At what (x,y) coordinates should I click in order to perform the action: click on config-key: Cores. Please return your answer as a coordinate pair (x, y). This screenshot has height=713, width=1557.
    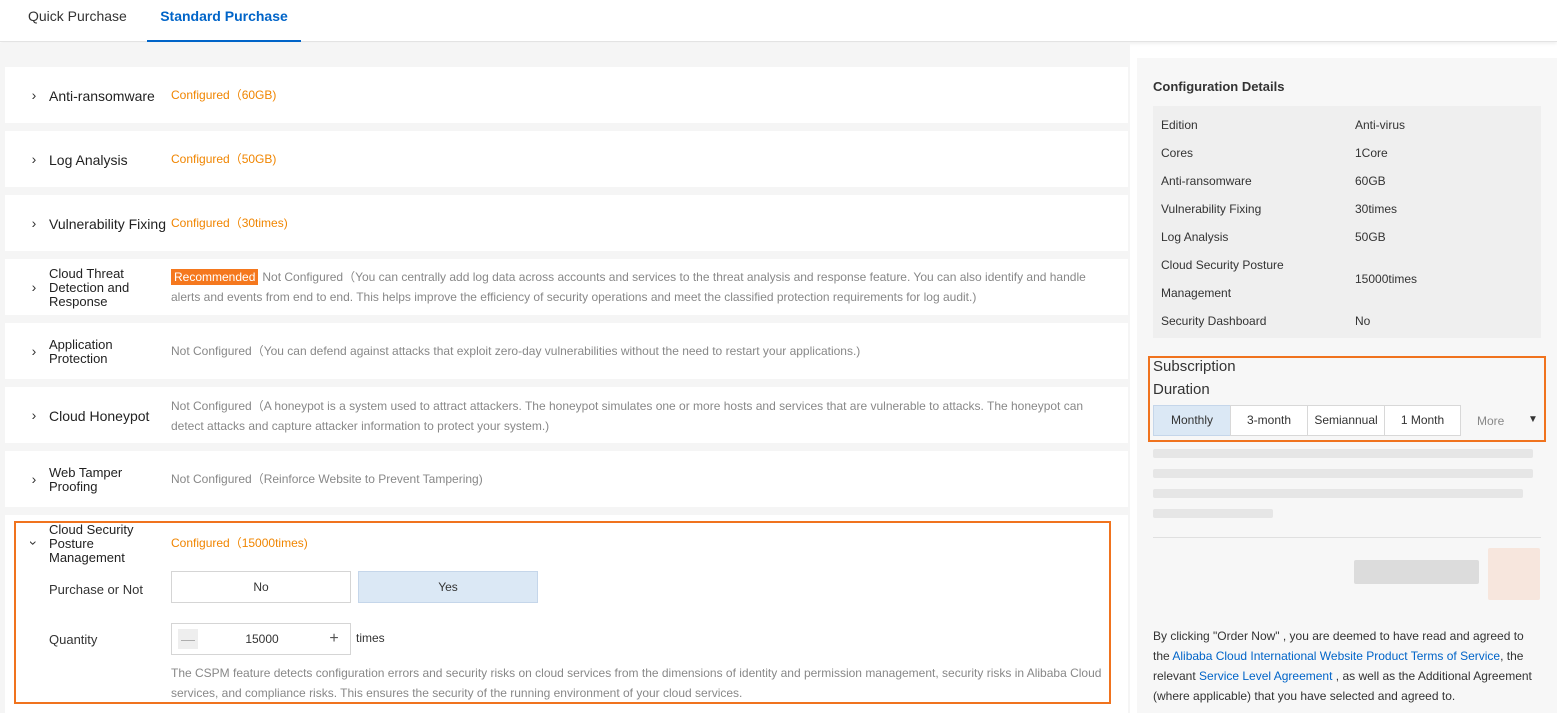
    Looking at the image, I should click on (1177, 153).